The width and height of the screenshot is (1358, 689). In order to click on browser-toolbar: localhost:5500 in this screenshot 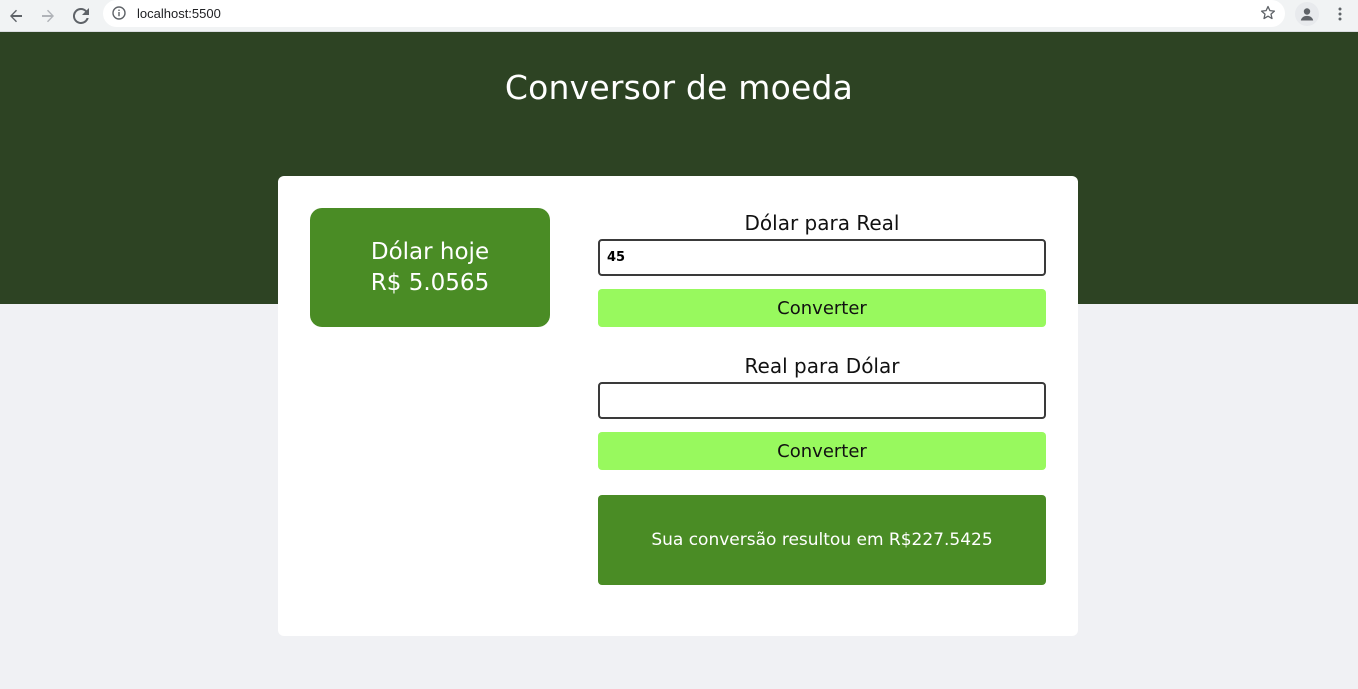, I will do `click(679, 16)`.